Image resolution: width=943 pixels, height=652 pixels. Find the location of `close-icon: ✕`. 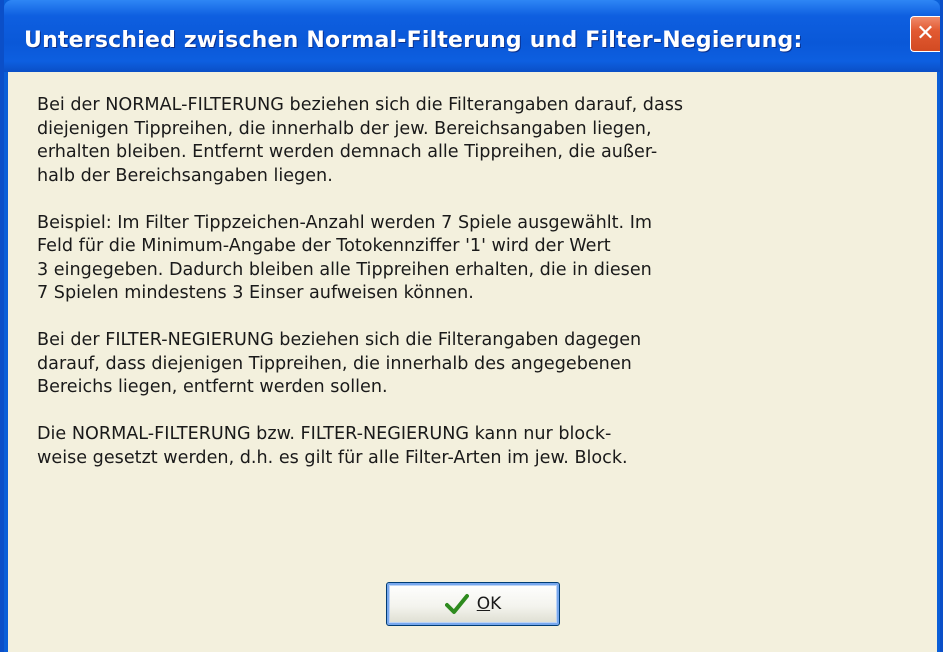

close-icon: ✕ is located at coordinates (925, 33).